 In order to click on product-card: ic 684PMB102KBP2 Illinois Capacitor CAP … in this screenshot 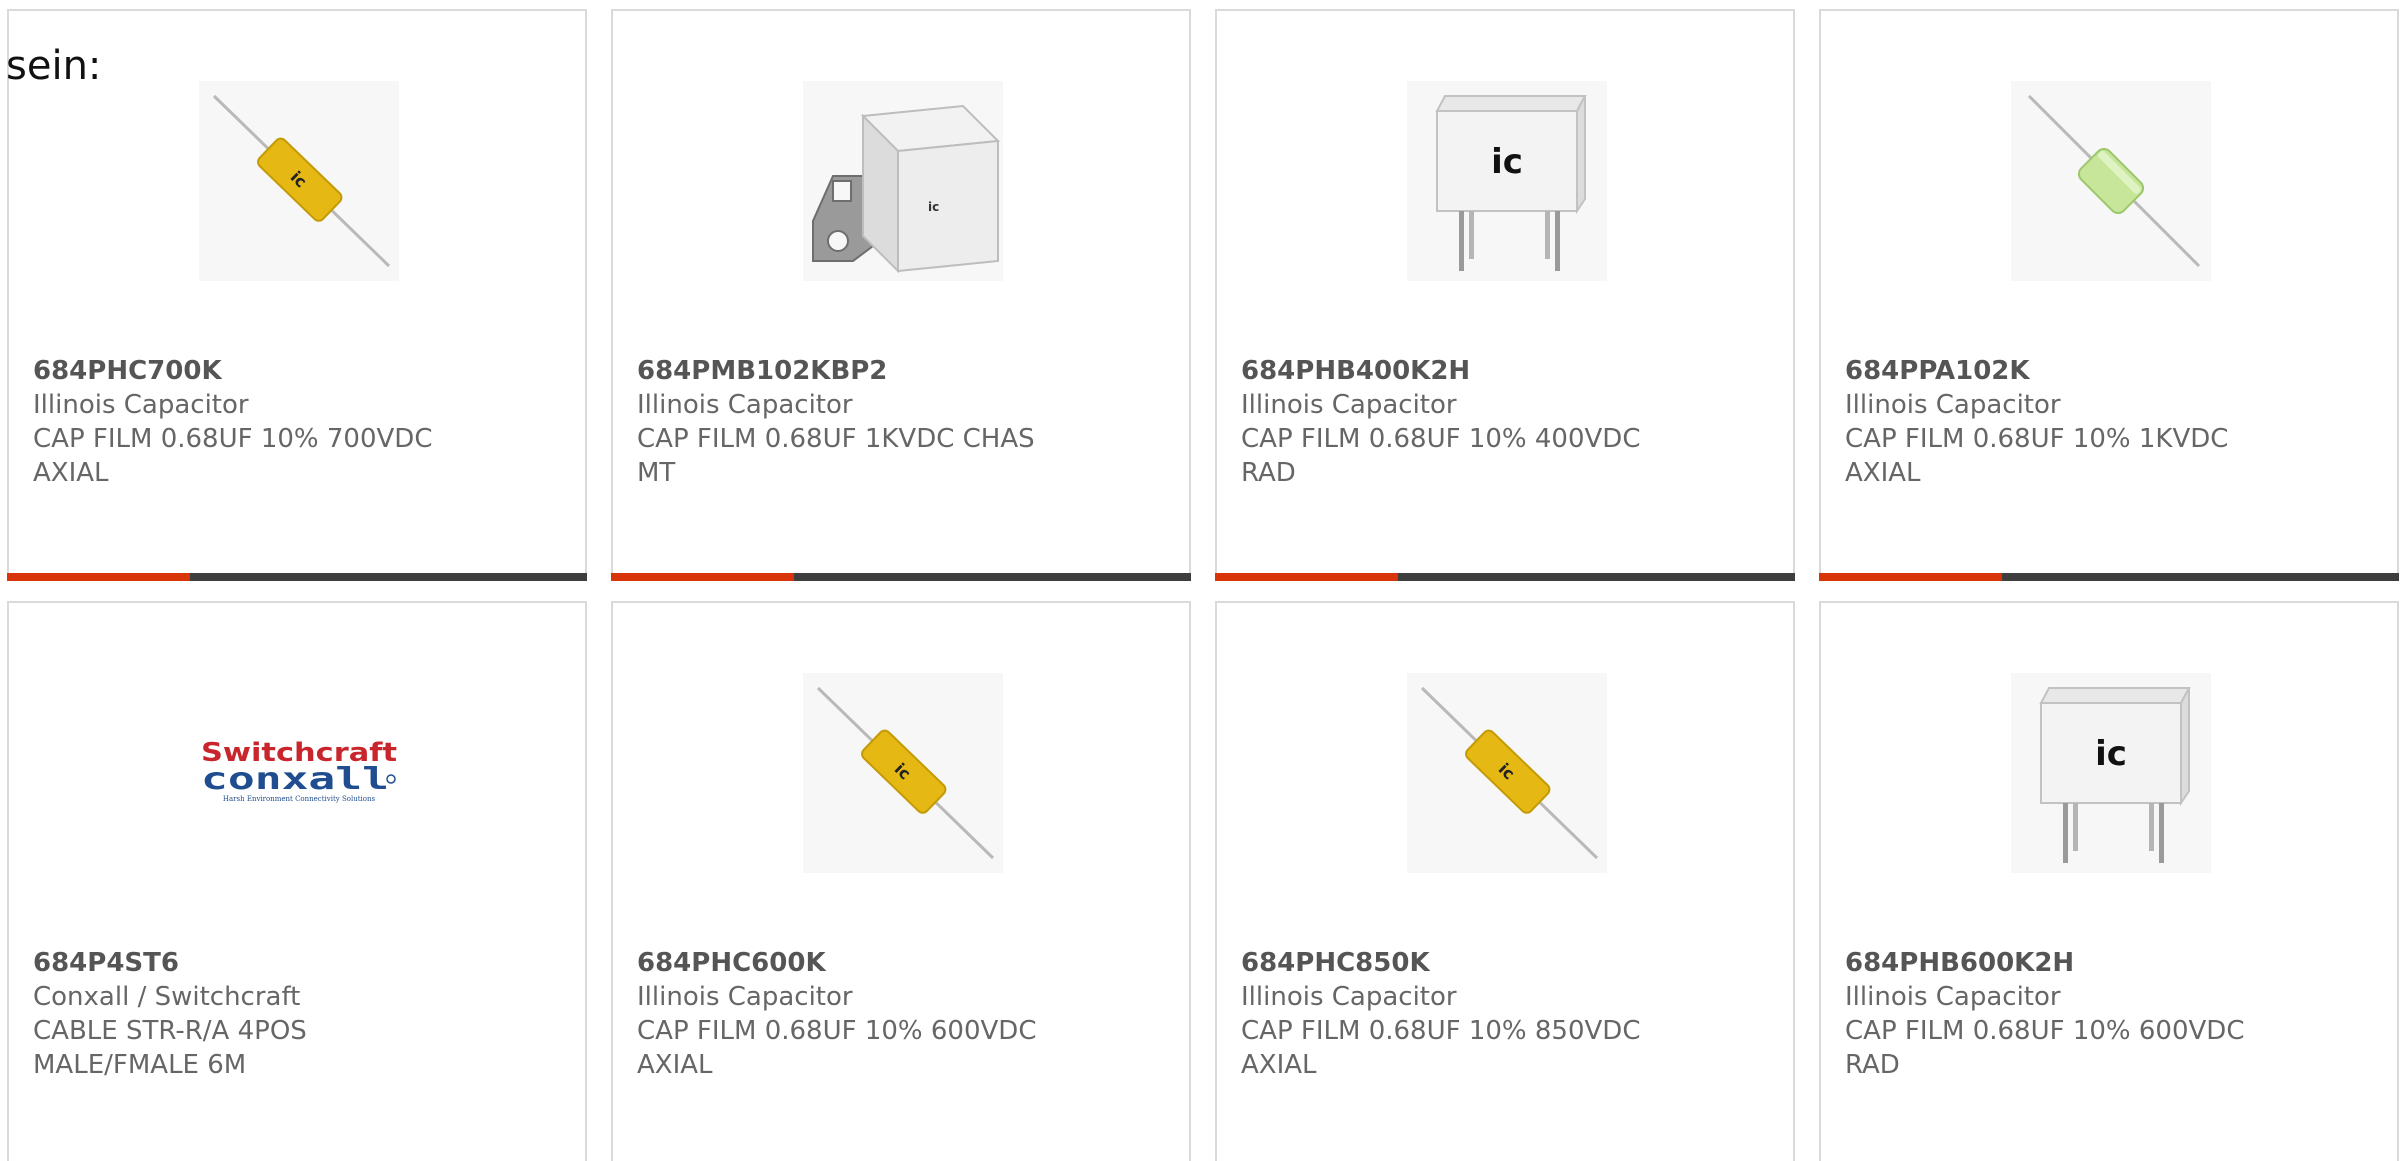, I will do `click(901, 295)`.